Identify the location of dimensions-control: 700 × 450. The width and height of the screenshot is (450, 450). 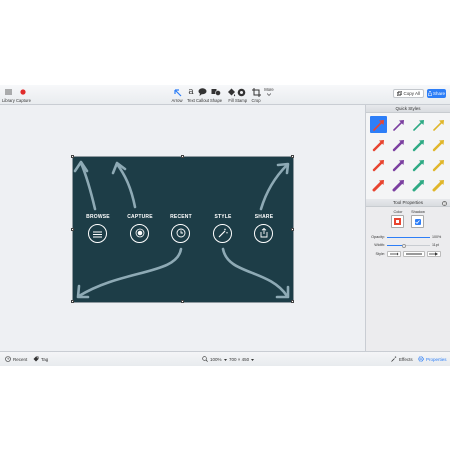
(242, 359).